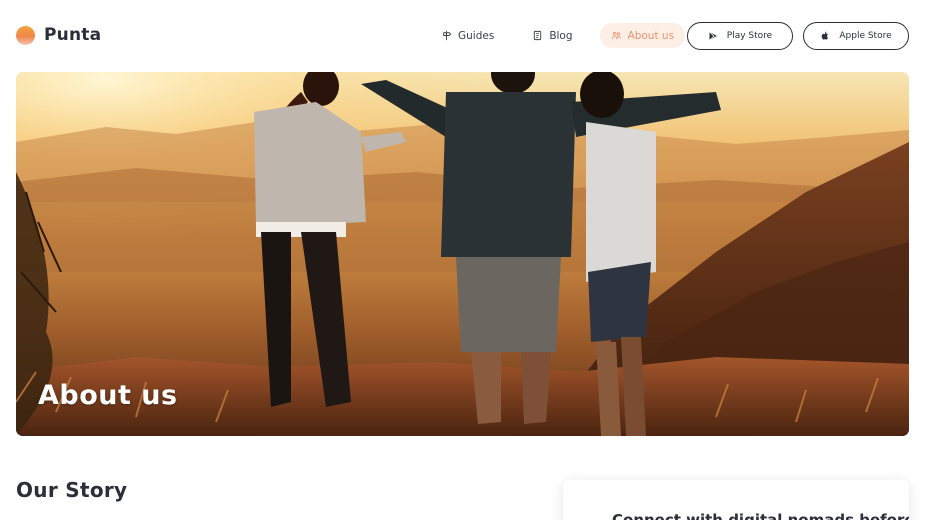 This screenshot has height=520, width=925. I want to click on play-store-button: Play Store, so click(740, 36).